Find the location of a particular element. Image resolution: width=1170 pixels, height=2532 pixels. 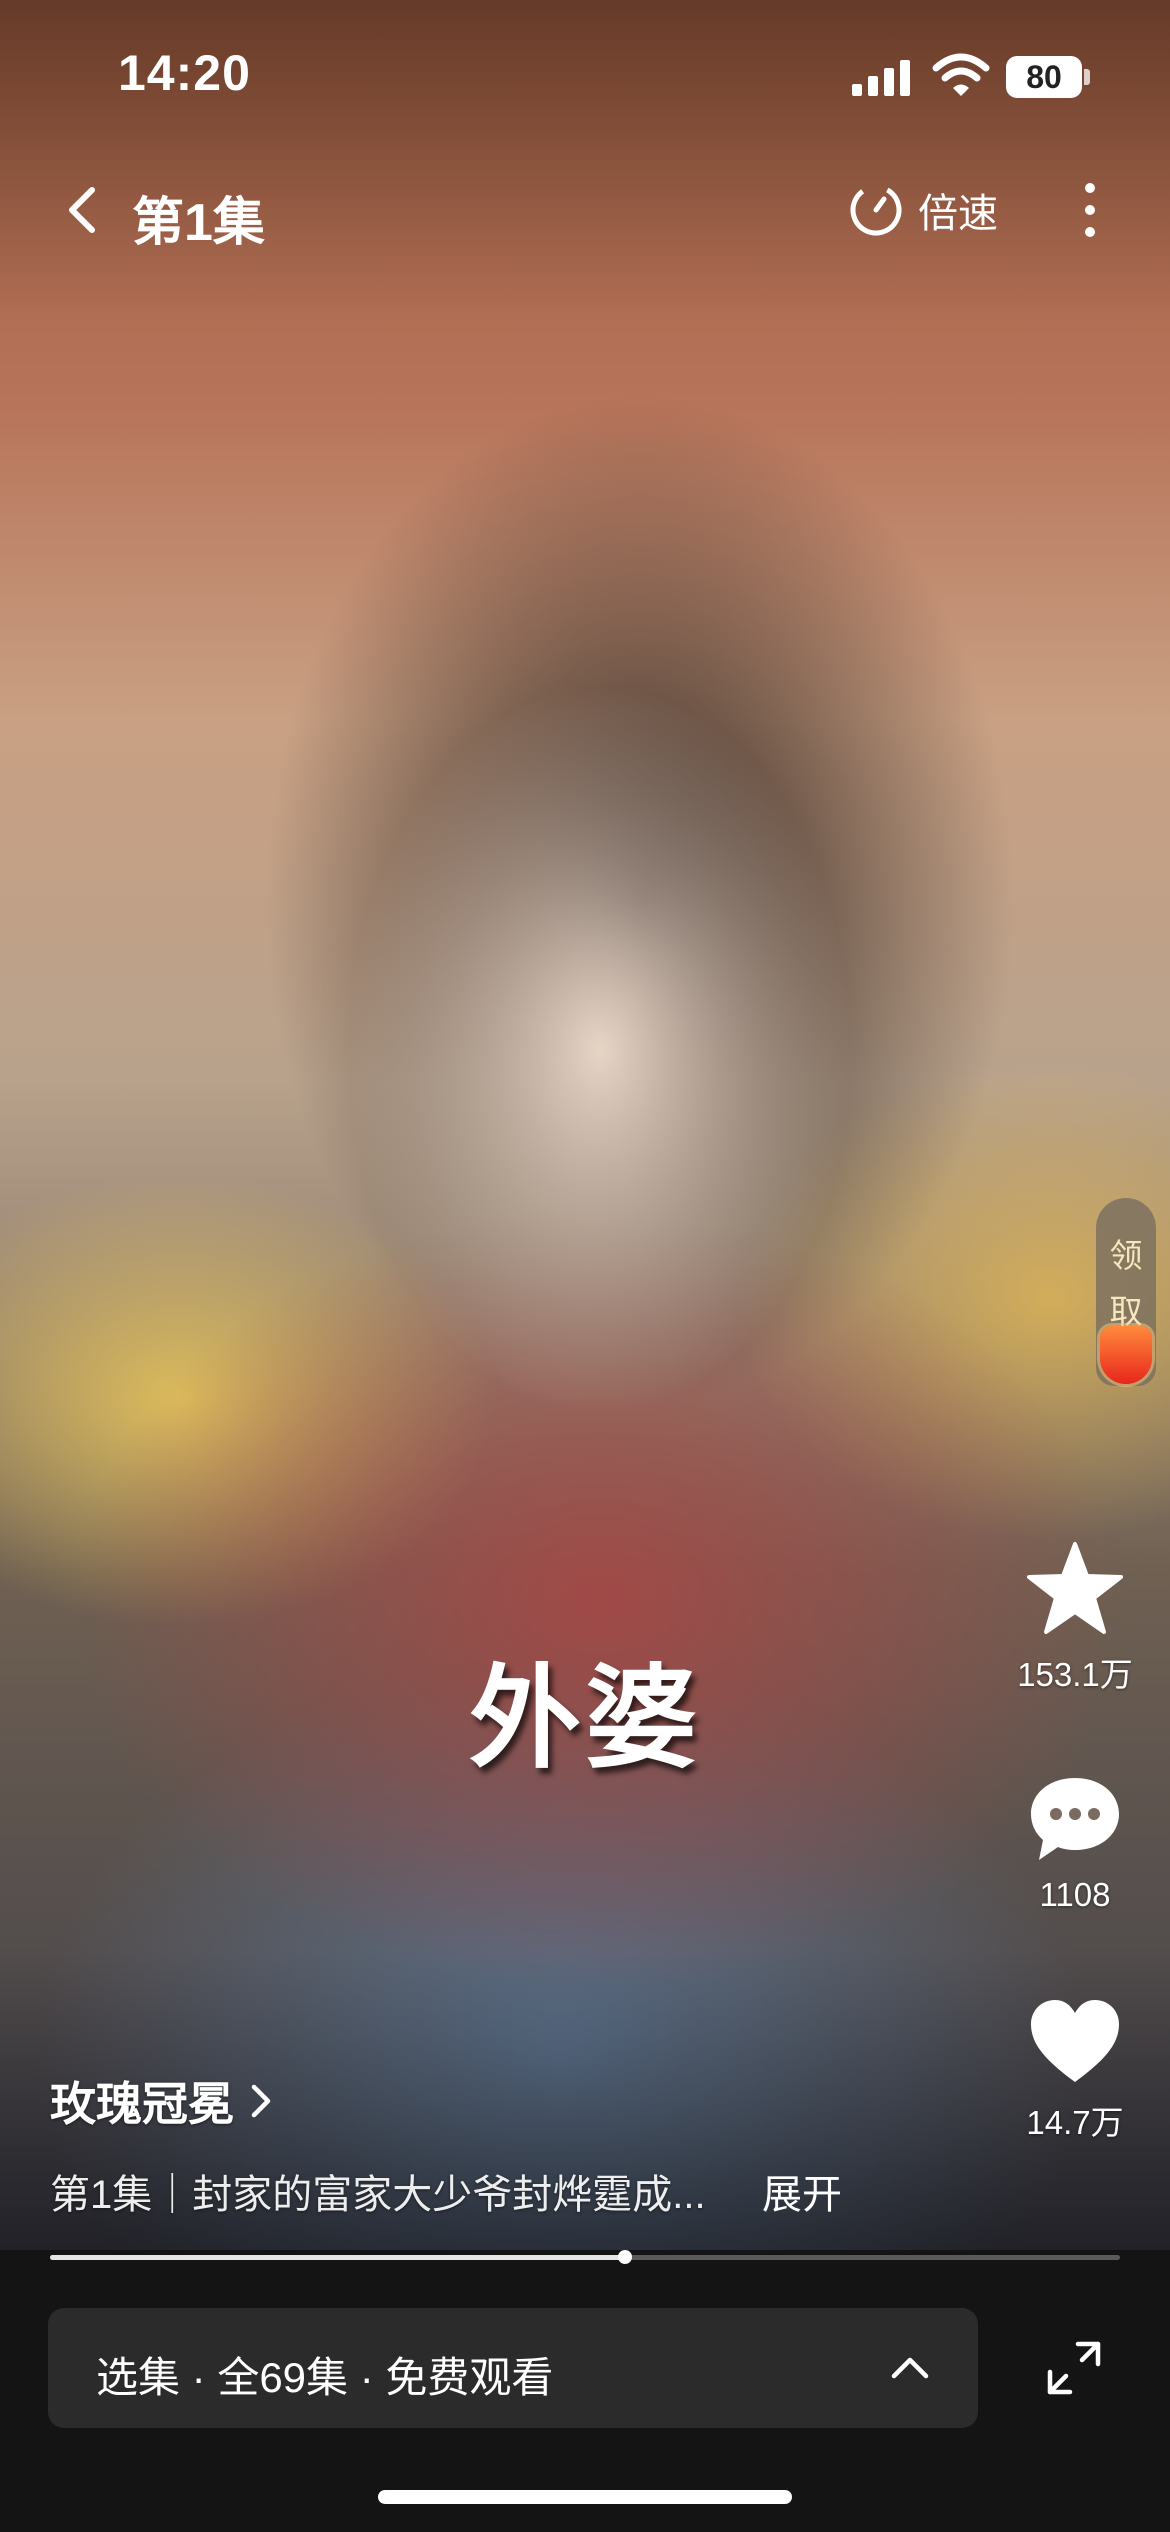

reward-claim-tab: 领 取 is located at coordinates (1126, 1292).